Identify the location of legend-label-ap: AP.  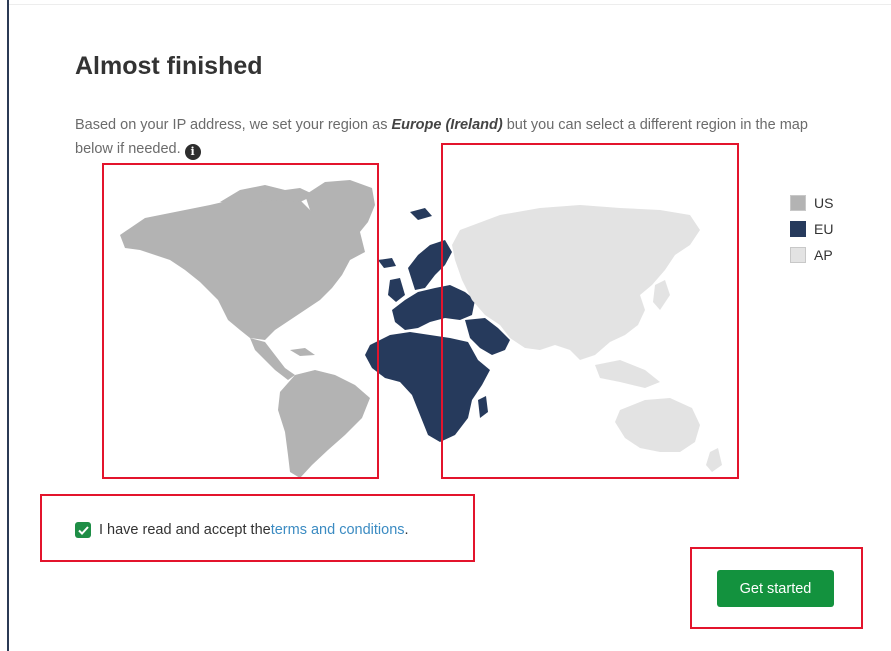
(823, 255).